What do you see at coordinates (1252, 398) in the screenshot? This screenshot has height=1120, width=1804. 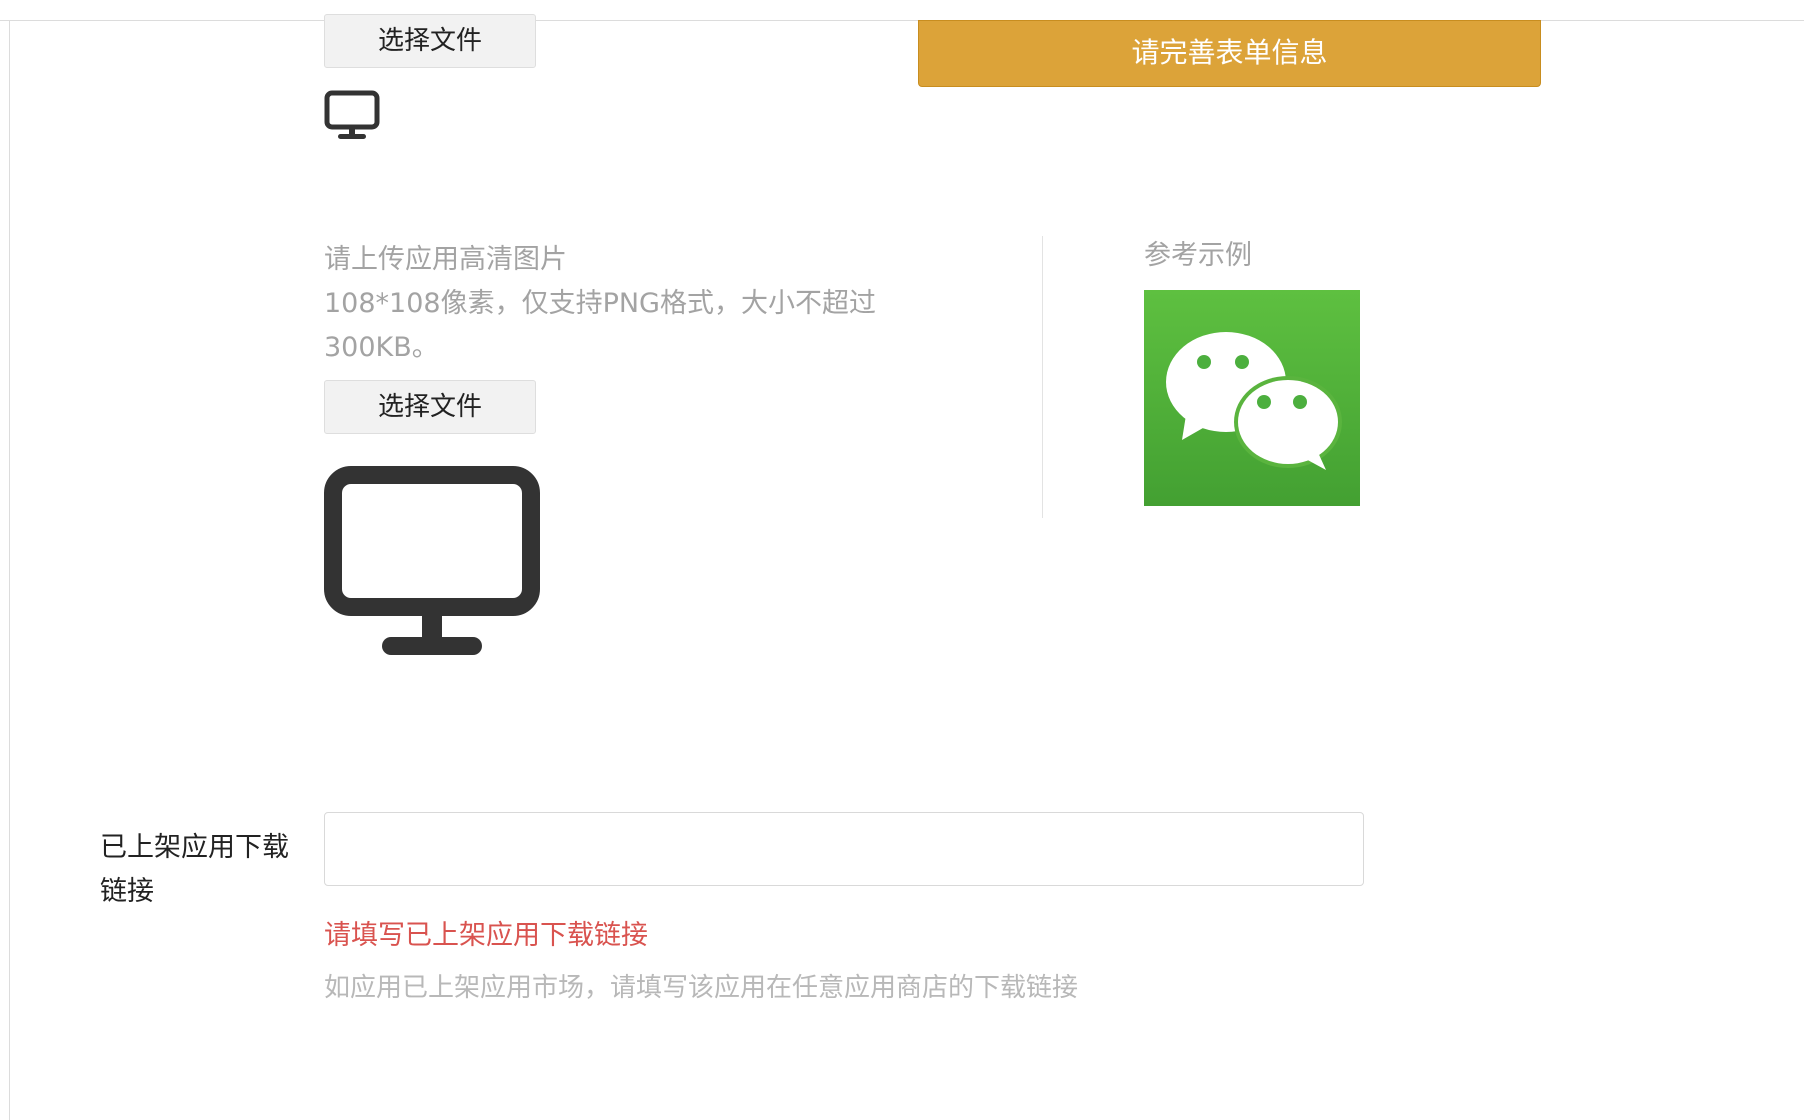 I see `wechat-logo-icon` at bounding box center [1252, 398].